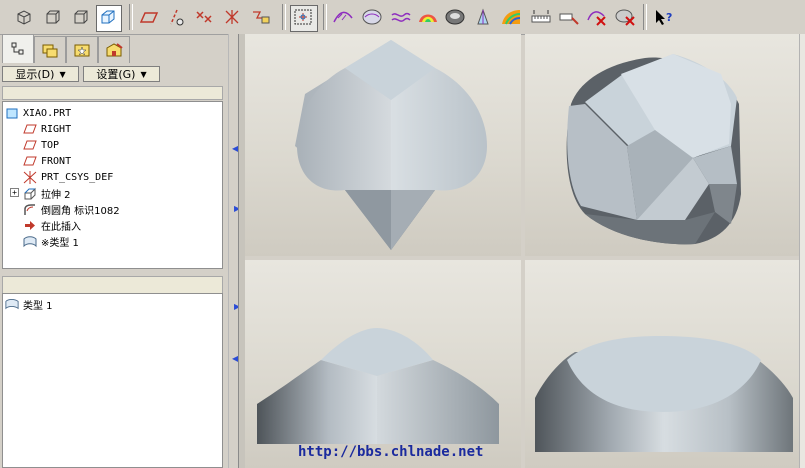 This screenshot has height=468, width=805. Describe the element at coordinates (114, 113) in the screenshot. I see `tree-item-part: XIAO.PRT` at that location.